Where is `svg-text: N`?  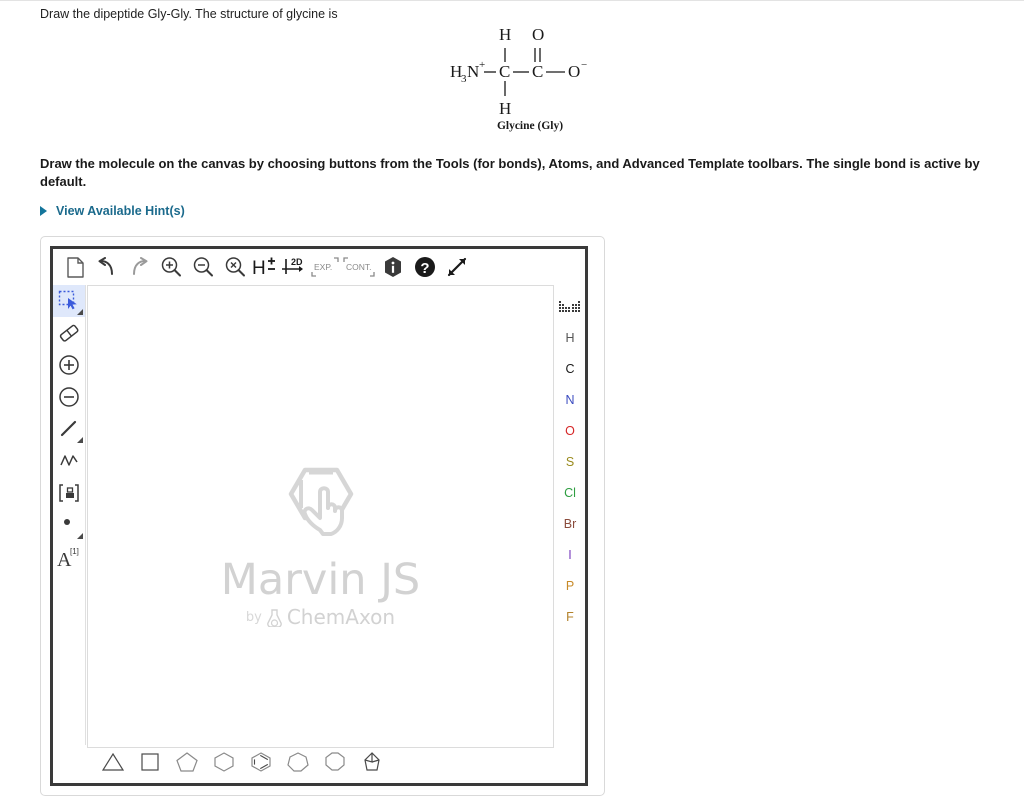 svg-text: N is located at coordinates (473, 71).